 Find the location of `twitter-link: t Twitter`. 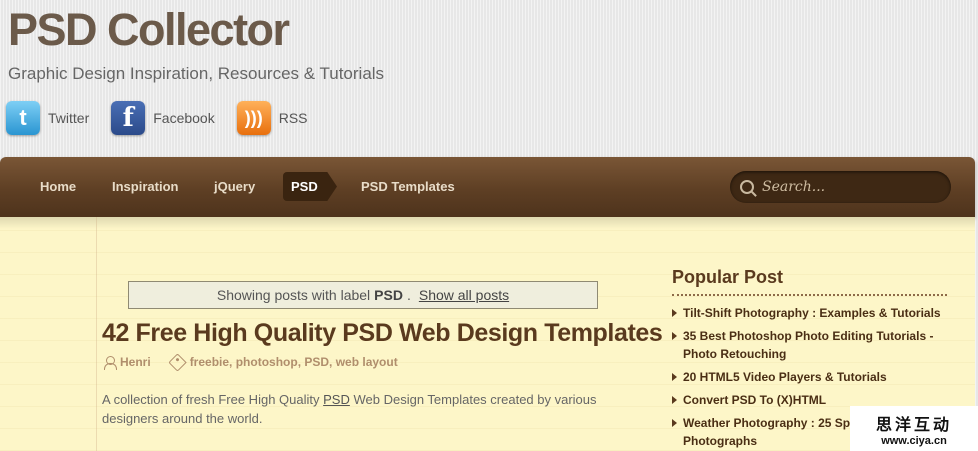

twitter-link: t Twitter is located at coordinates (47, 118).